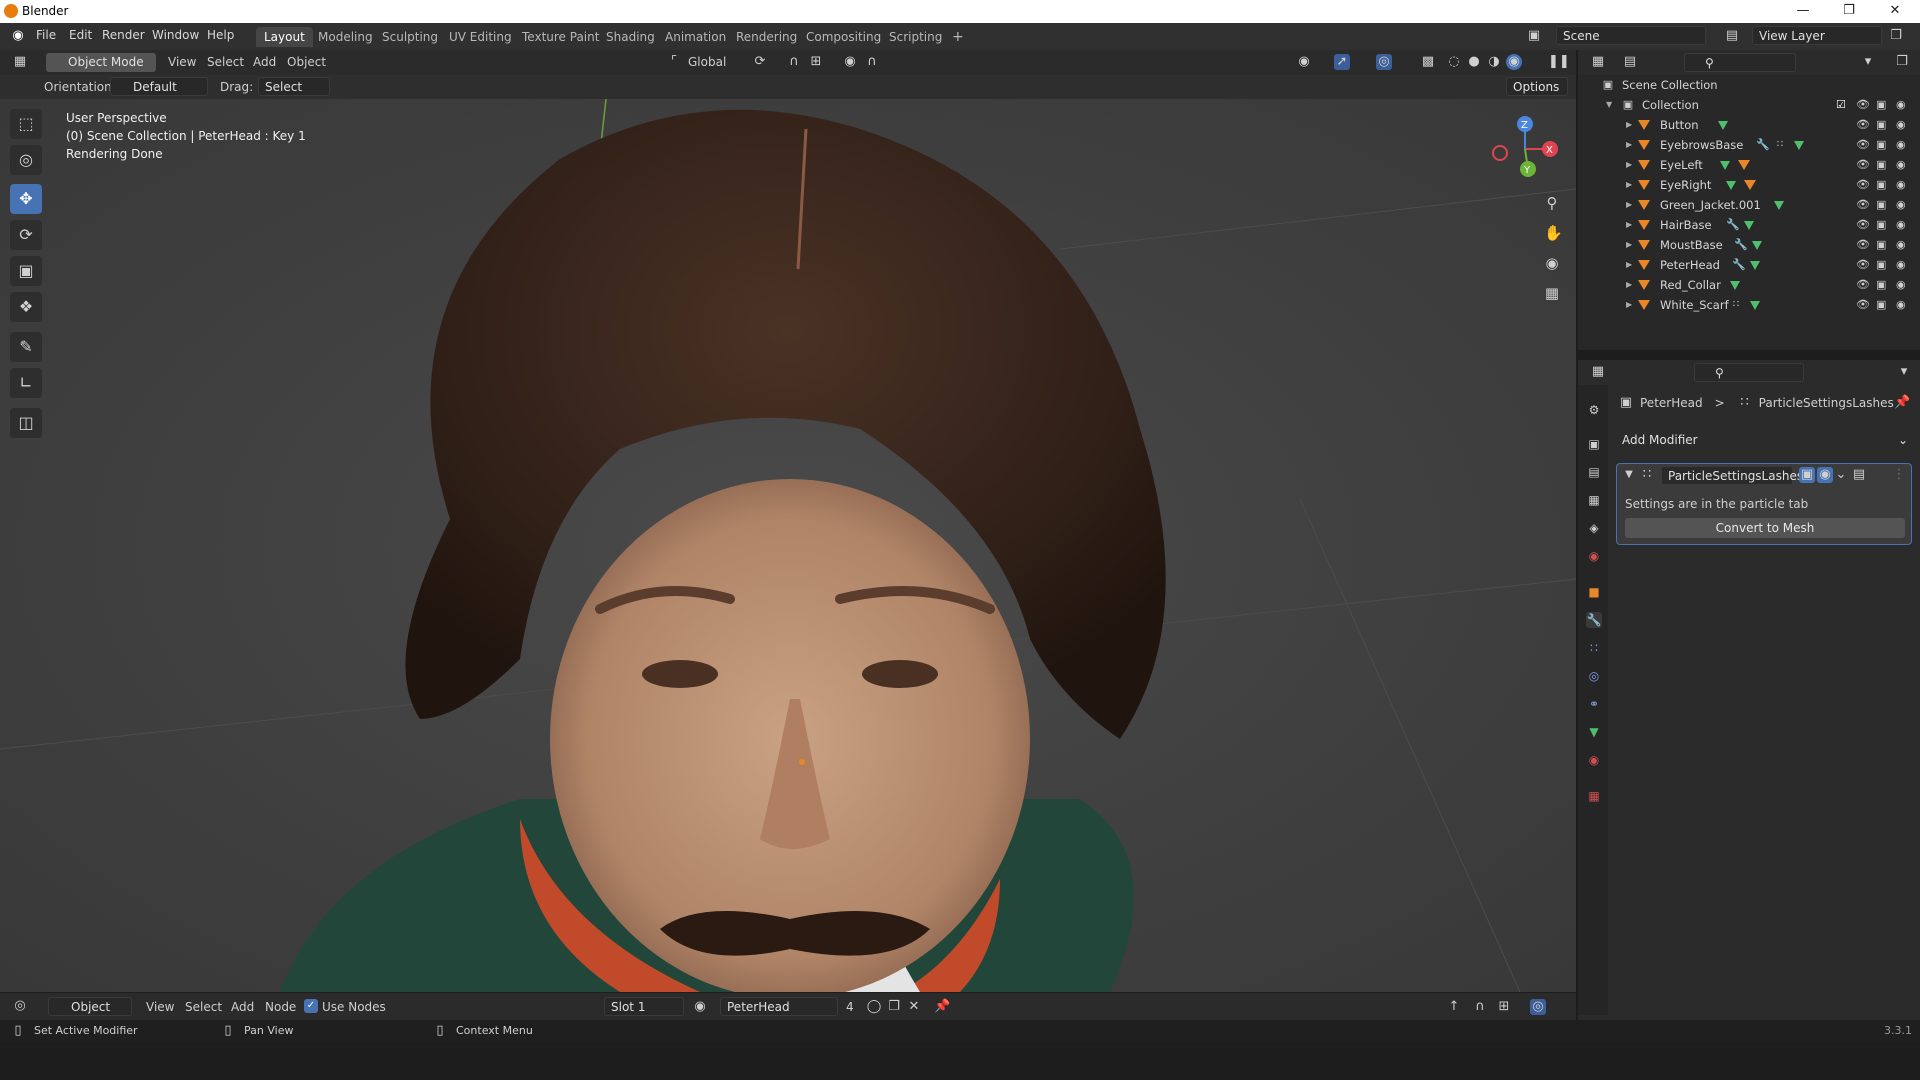  What do you see at coordinates (1594, 444) in the screenshot?
I see `render-tab-icon: ▣` at bounding box center [1594, 444].